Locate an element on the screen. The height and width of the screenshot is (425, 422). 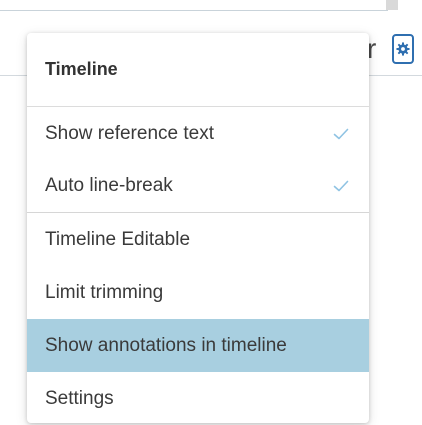
menu-item-label: Show reference text is located at coordinates (129, 133).